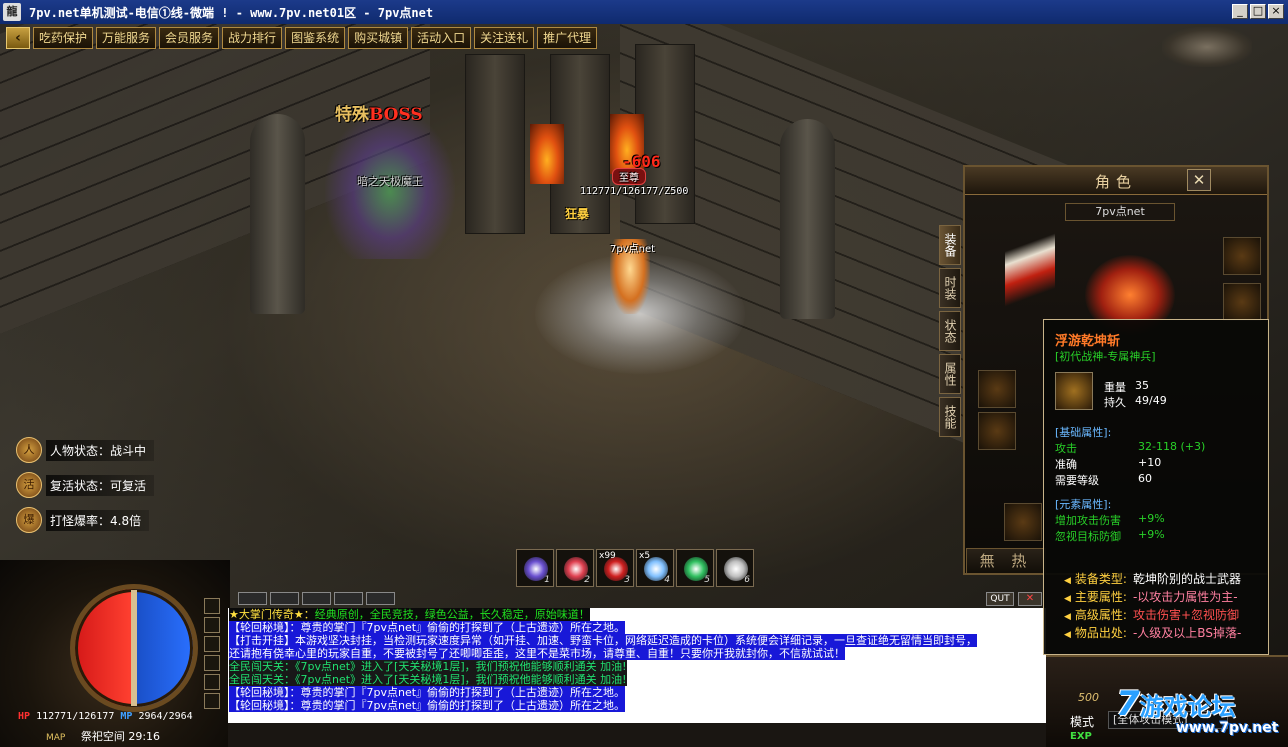 This screenshot has width=1288, height=747. I want to click on chat-message-text: 【轮回秘境】：尊贵的掌门『7pv点net』偷偷的打探到了（上古遗迹）所在之地。, so click(427, 627).